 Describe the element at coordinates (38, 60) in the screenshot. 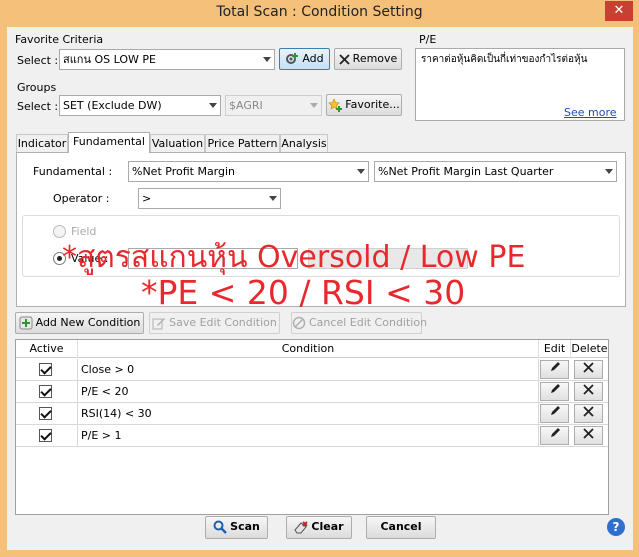

I see `favorite-select-label: Select :` at that location.